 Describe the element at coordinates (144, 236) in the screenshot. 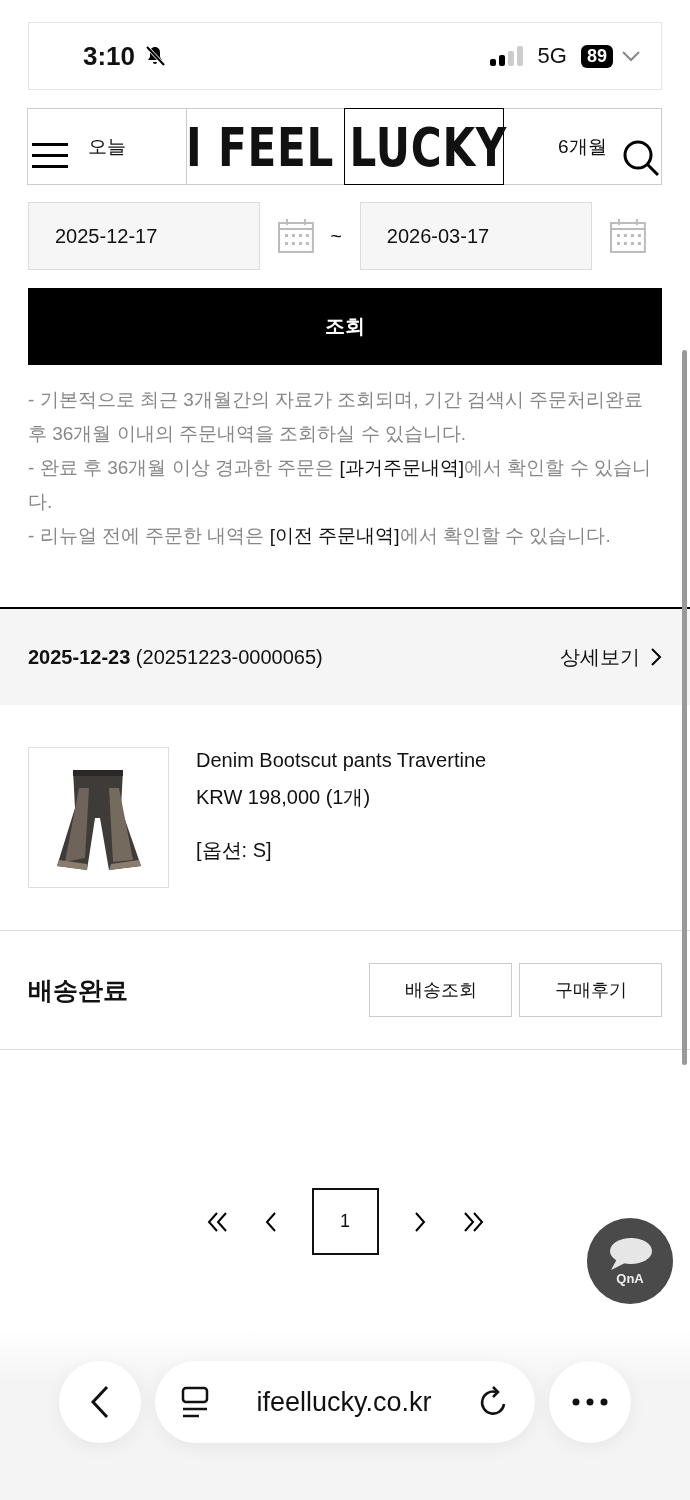

I see `start-date-field: 2025-12-17` at that location.